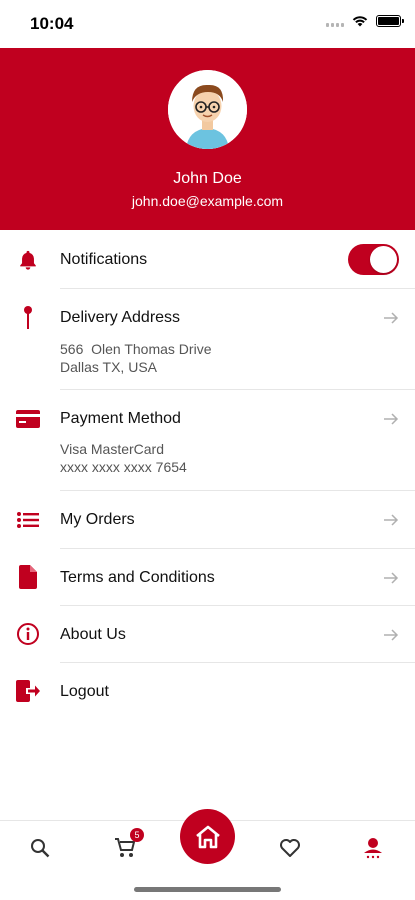 The height and width of the screenshot is (900, 415). I want to click on document-icon, so click(28, 577).